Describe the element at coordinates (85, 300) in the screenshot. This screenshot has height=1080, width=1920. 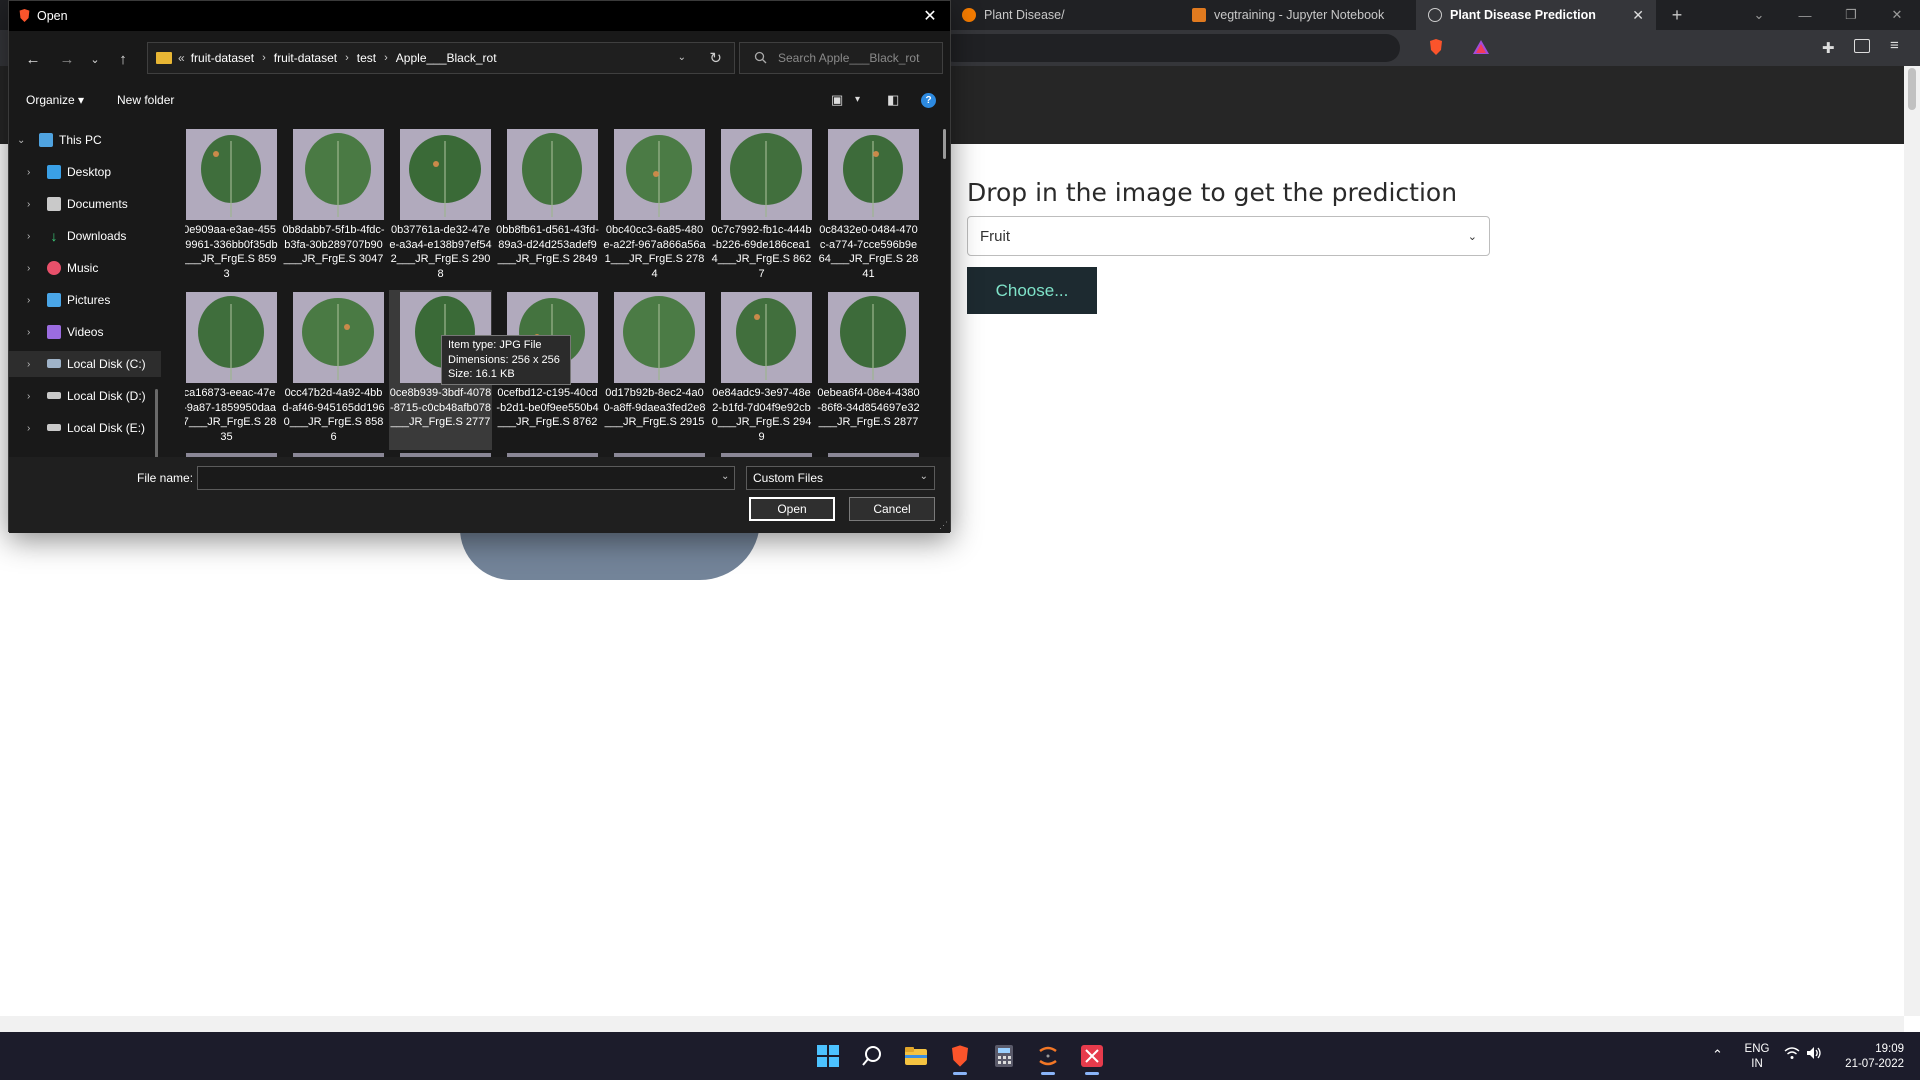
I see `nav-item-pictures: › Pictures` at that location.